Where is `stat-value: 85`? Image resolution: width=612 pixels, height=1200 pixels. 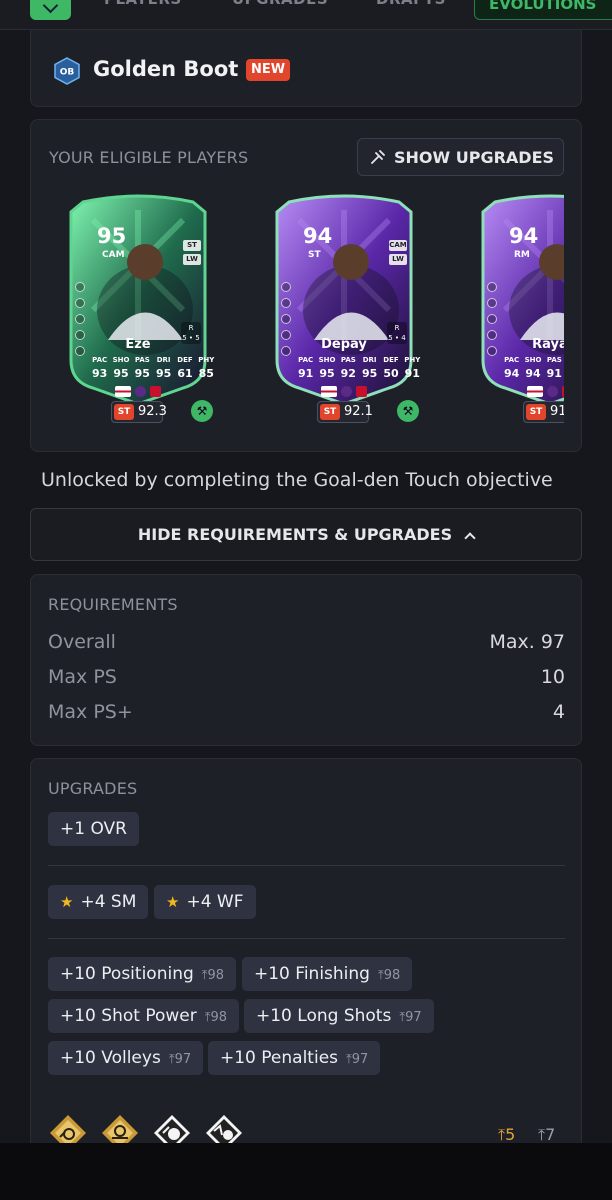 stat-value: 85 is located at coordinates (206, 373).